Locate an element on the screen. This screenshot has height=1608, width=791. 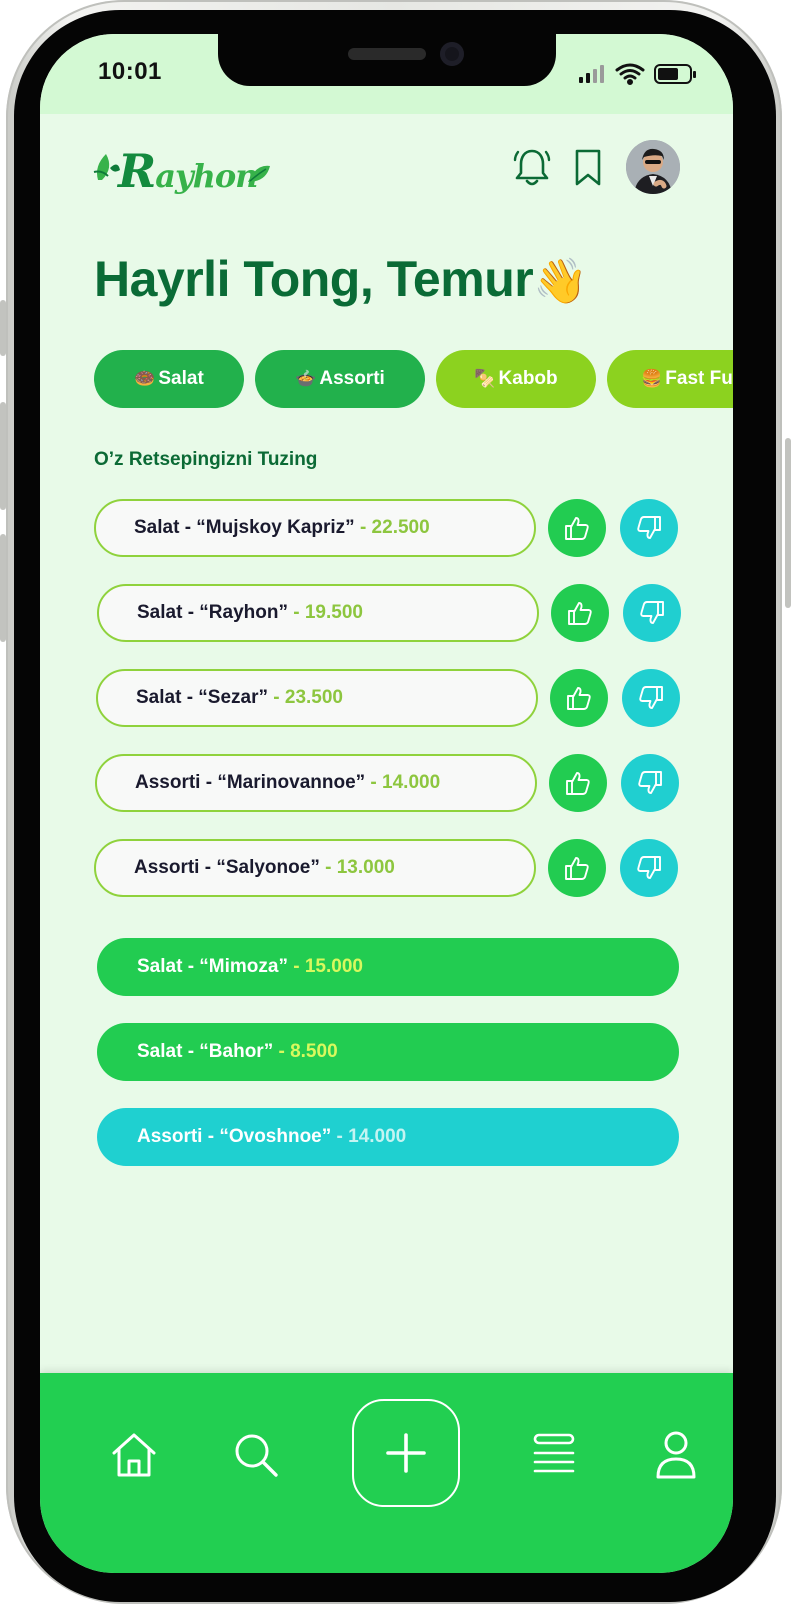
category-chip-assorti: 🍲 Assorti is located at coordinates (340, 379).